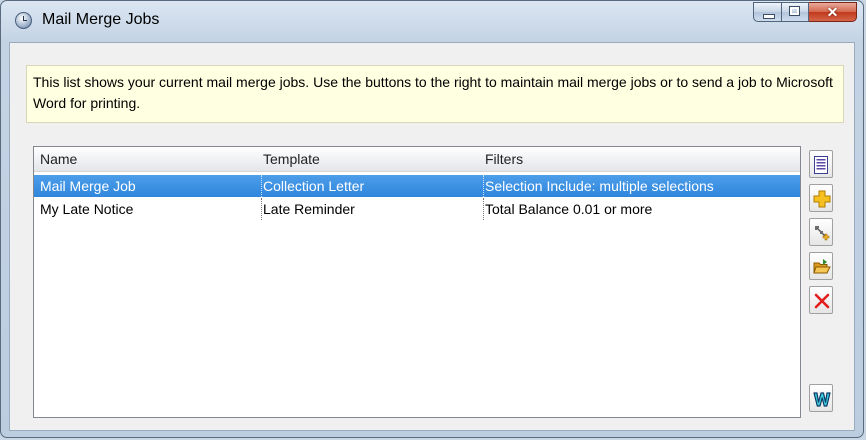 Image resolution: width=866 pixels, height=440 pixels. I want to click on send-to-word-button, so click(821, 398).